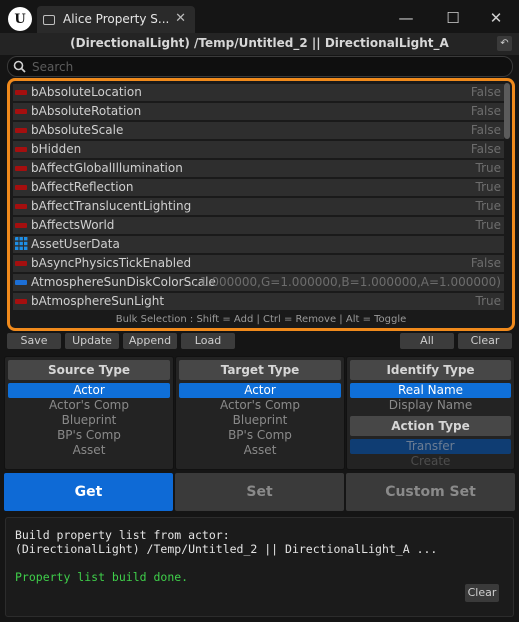  Describe the element at coordinates (427, 341) in the screenshot. I see `select-all-button: All` at that location.